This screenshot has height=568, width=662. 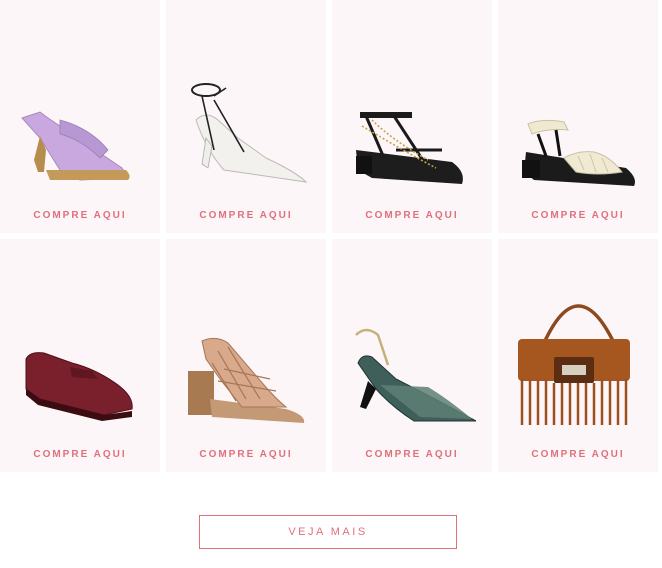 What do you see at coordinates (412, 100) in the screenshot?
I see `black-chain-block-heel-sandal-icon` at bounding box center [412, 100].